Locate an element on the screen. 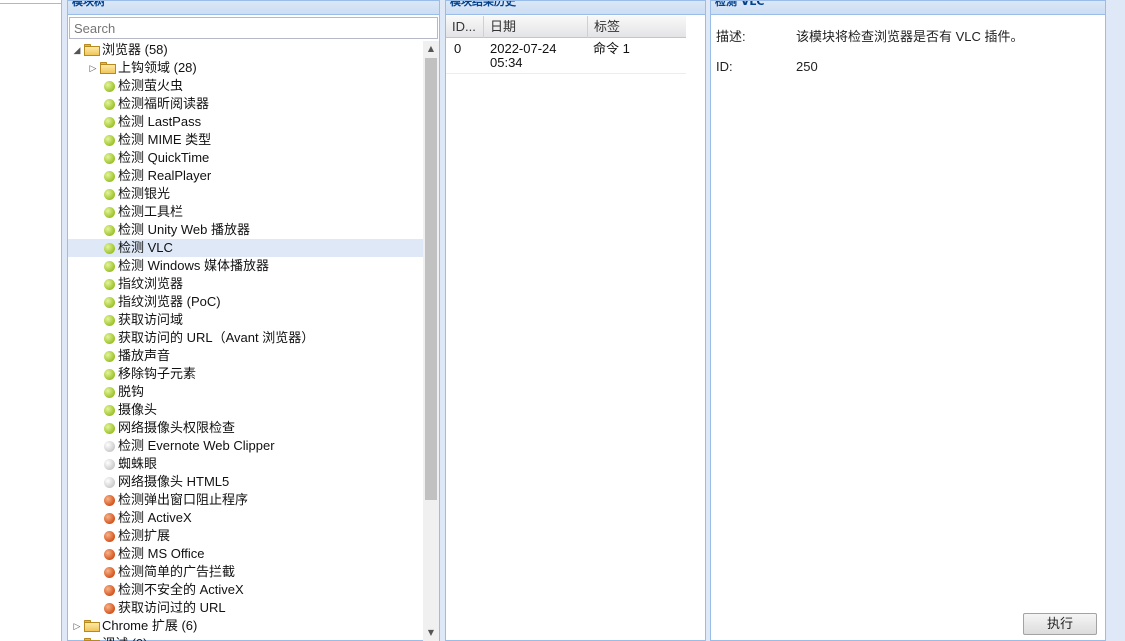 Image resolution: width=1125 pixels, height=641 pixels. tree-node-label: 播放声音 is located at coordinates (144, 355).